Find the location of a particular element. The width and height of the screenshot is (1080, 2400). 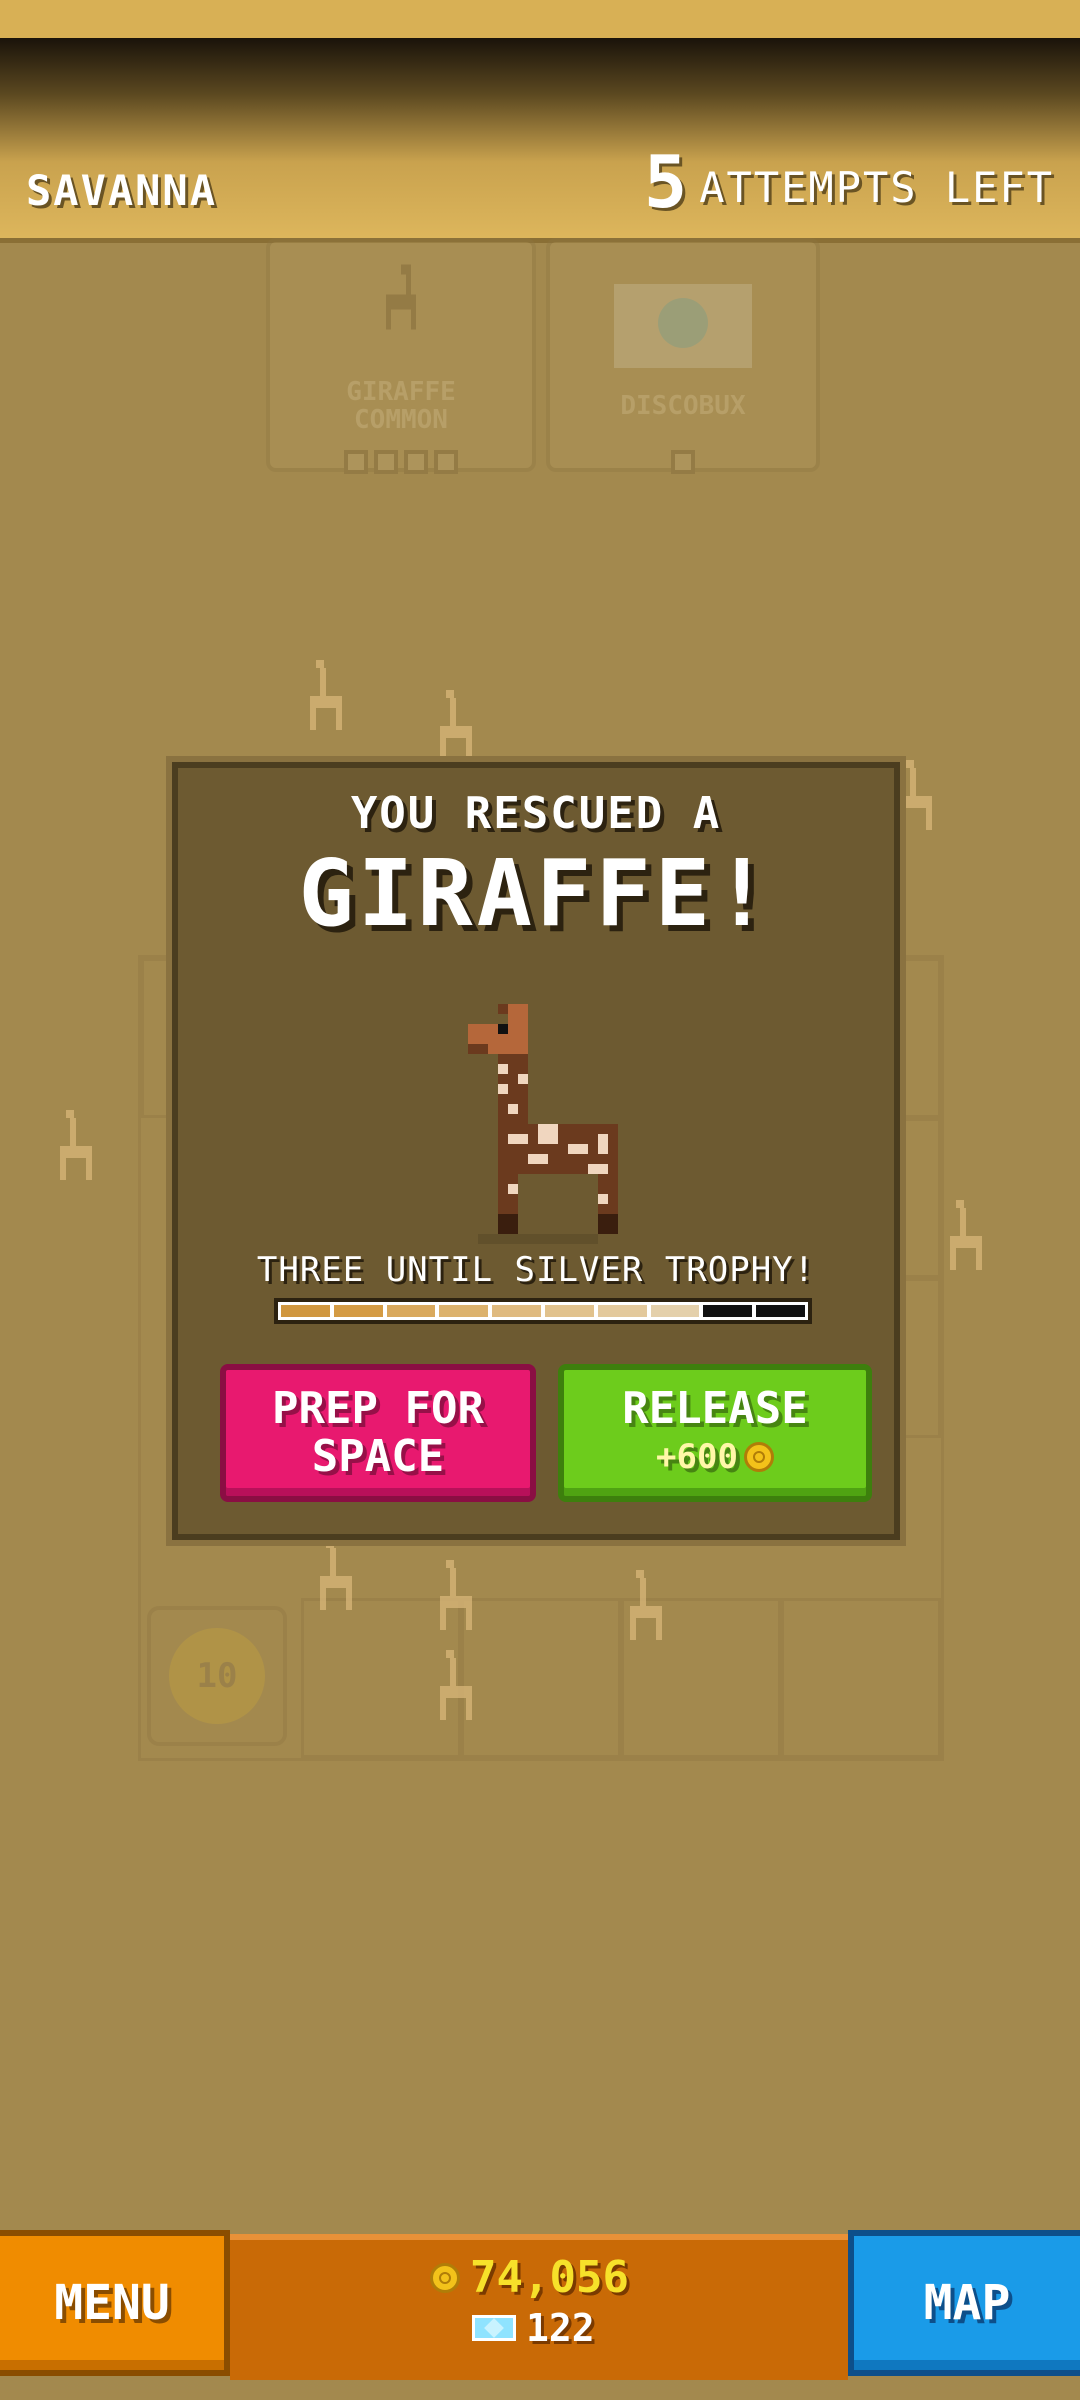

card-discobux: DISCOBUX is located at coordinates (683, 356).